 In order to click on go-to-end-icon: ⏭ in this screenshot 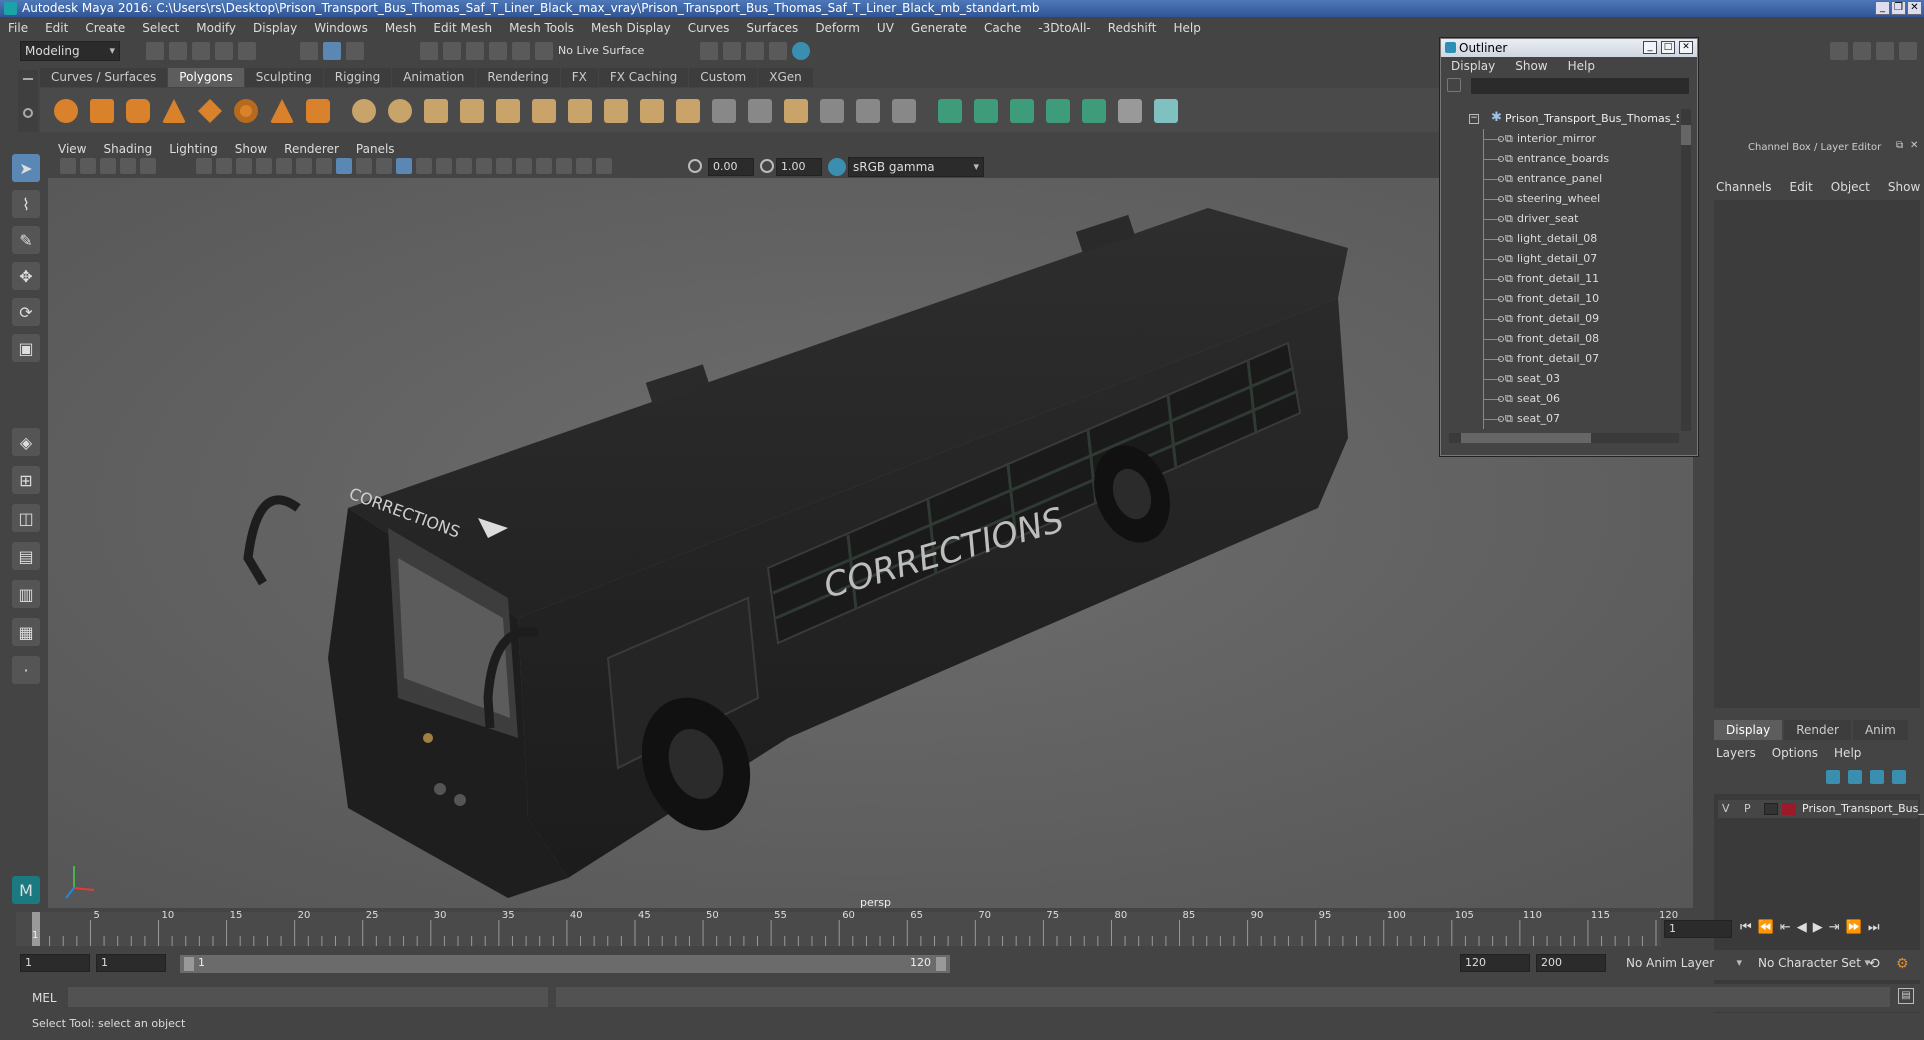, I will do `click(1874, 927)`.